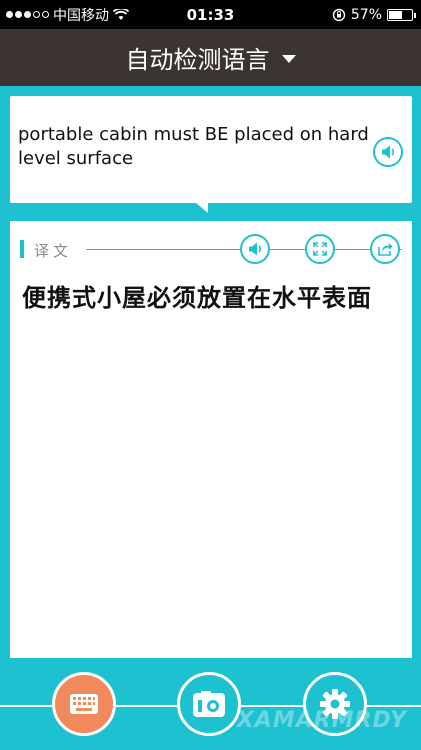 The image size is (421, 750). I want to click on watermark: XAMARMRDY, so click(321, 720).